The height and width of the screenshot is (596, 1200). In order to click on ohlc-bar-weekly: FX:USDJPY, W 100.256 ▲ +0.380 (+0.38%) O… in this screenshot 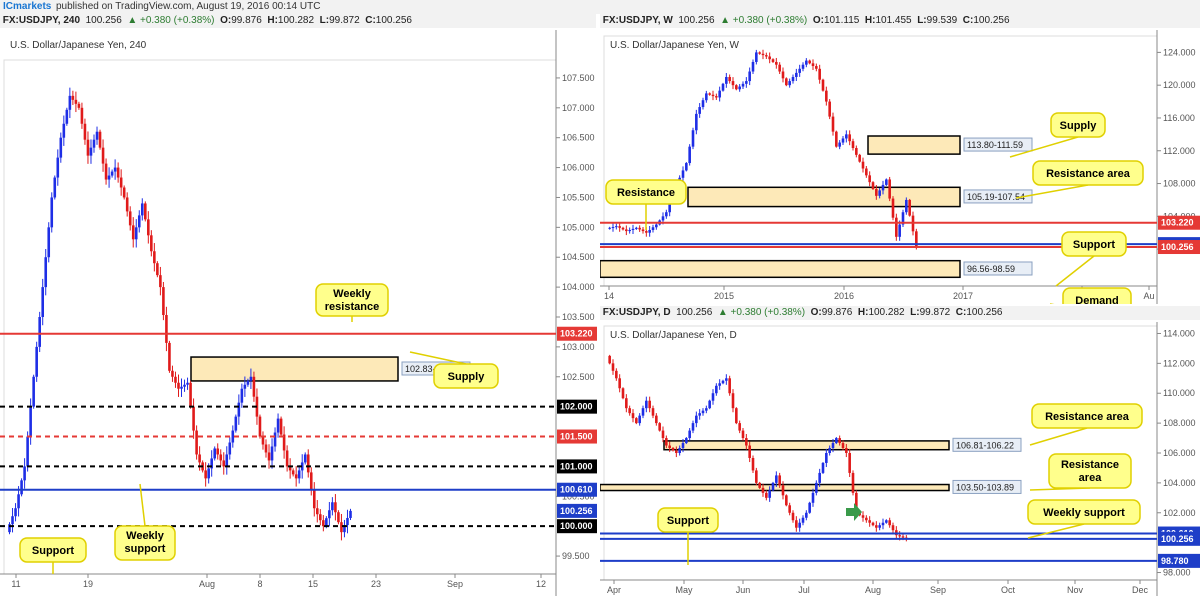, I will do `click(900, 21)`.